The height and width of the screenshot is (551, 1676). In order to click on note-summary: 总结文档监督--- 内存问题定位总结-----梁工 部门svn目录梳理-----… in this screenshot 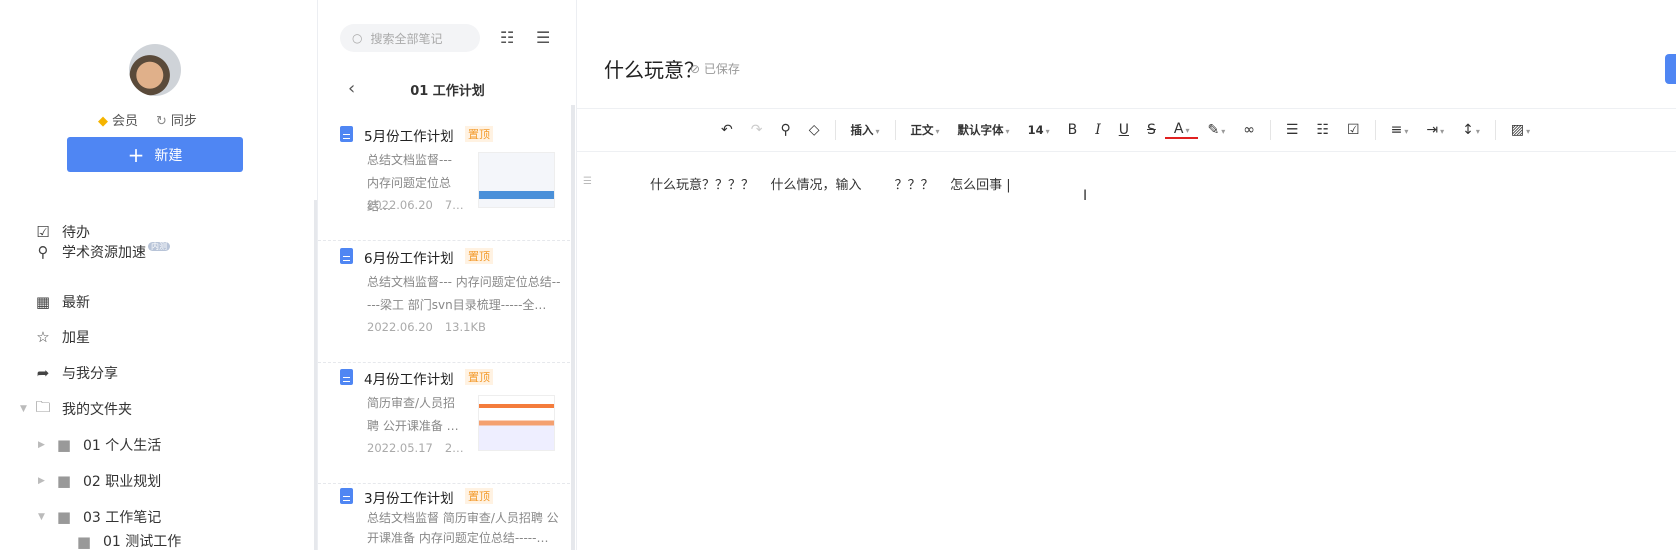, I will do `click(464, 293)`.